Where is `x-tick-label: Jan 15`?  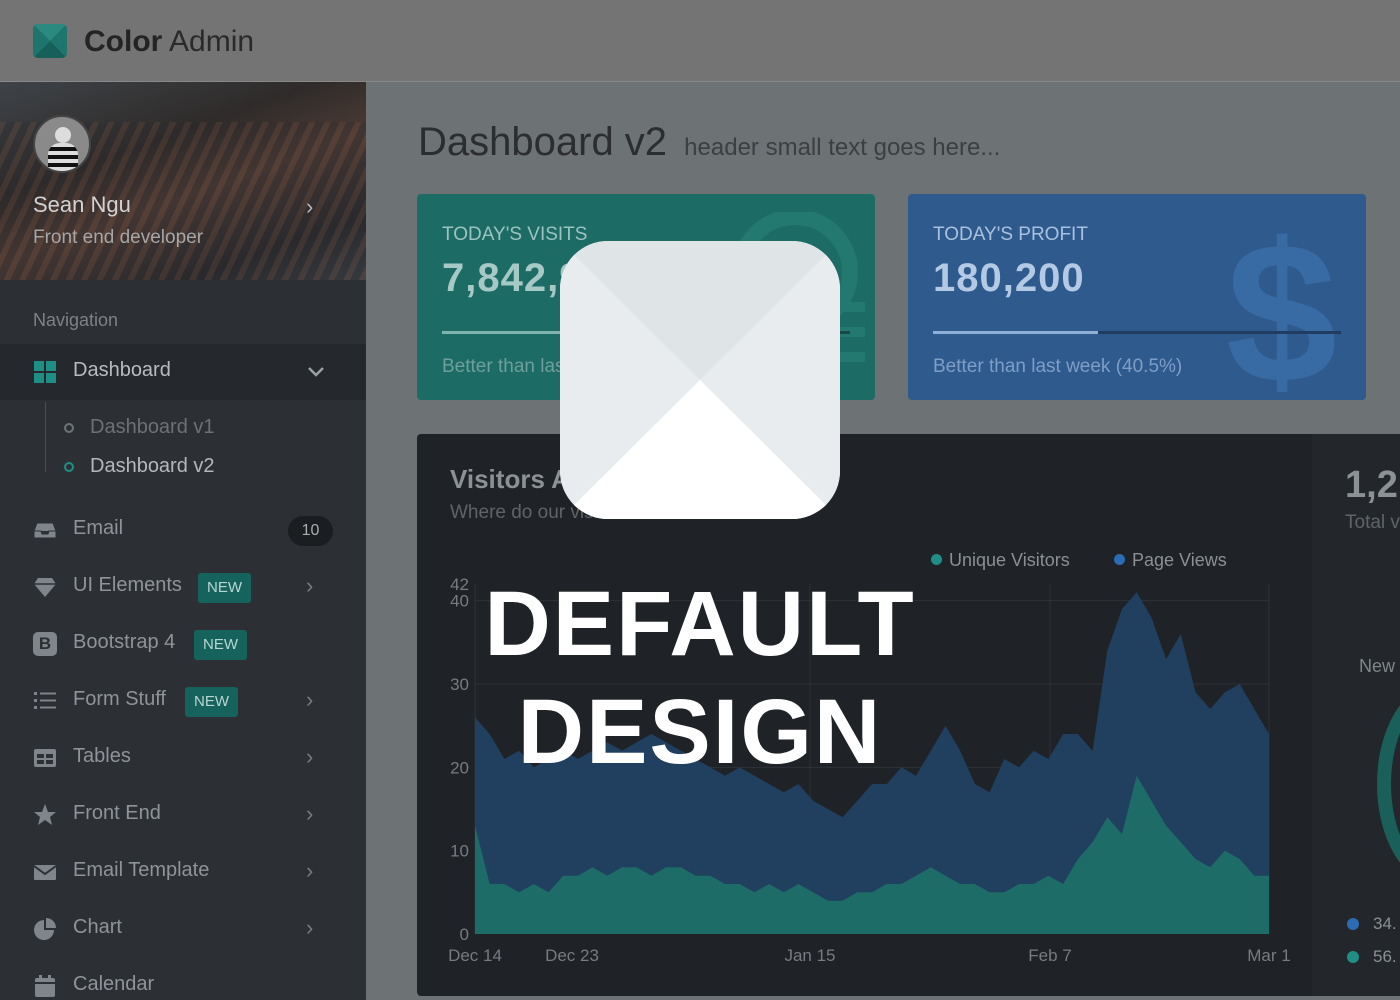
x-tick-label: Jan 15 is located at coordinates (809, 955).